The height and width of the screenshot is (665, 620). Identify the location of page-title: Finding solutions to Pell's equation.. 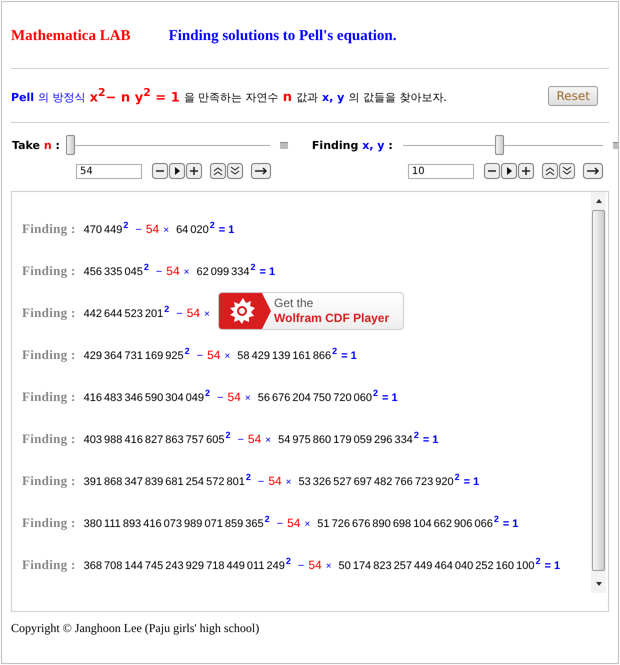
(282, 37).